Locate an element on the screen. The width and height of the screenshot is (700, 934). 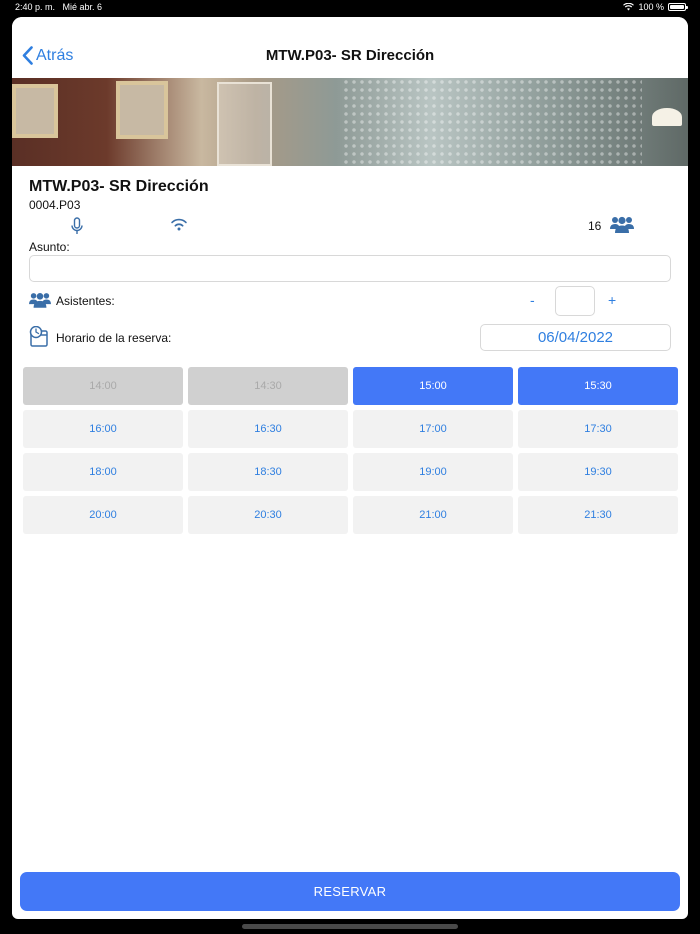
time-slot-1430: 14:30 is located at coordinates (268, 386).